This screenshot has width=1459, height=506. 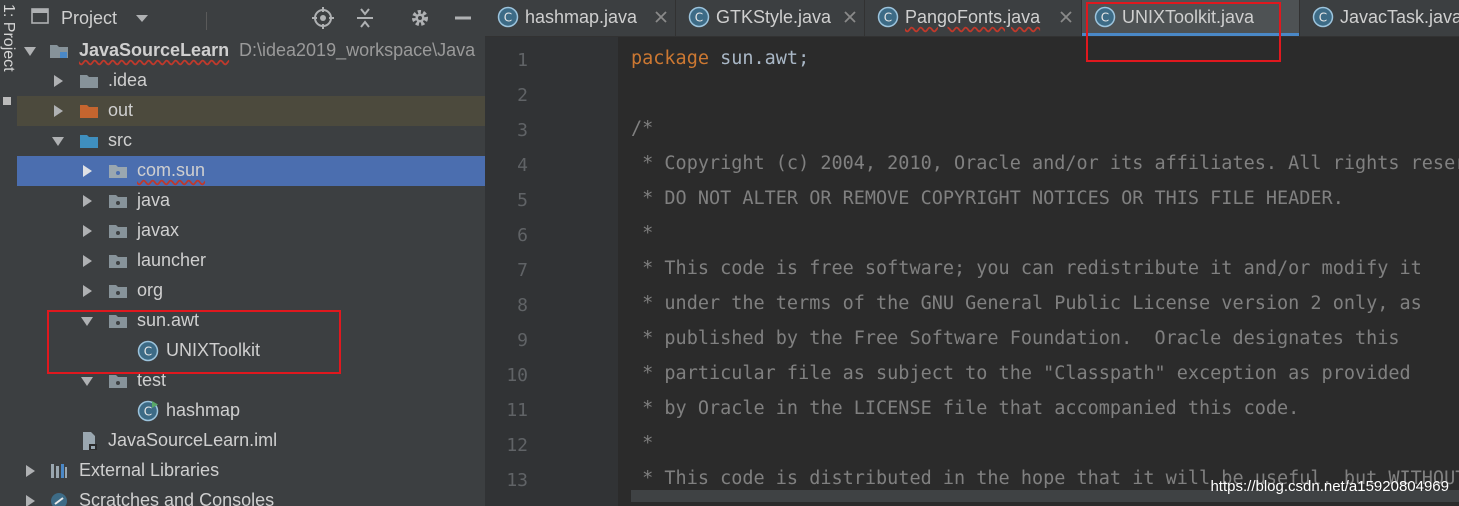 I want to click on tree-item-label: JavaSourceLearn, so click(x=154, y=50).